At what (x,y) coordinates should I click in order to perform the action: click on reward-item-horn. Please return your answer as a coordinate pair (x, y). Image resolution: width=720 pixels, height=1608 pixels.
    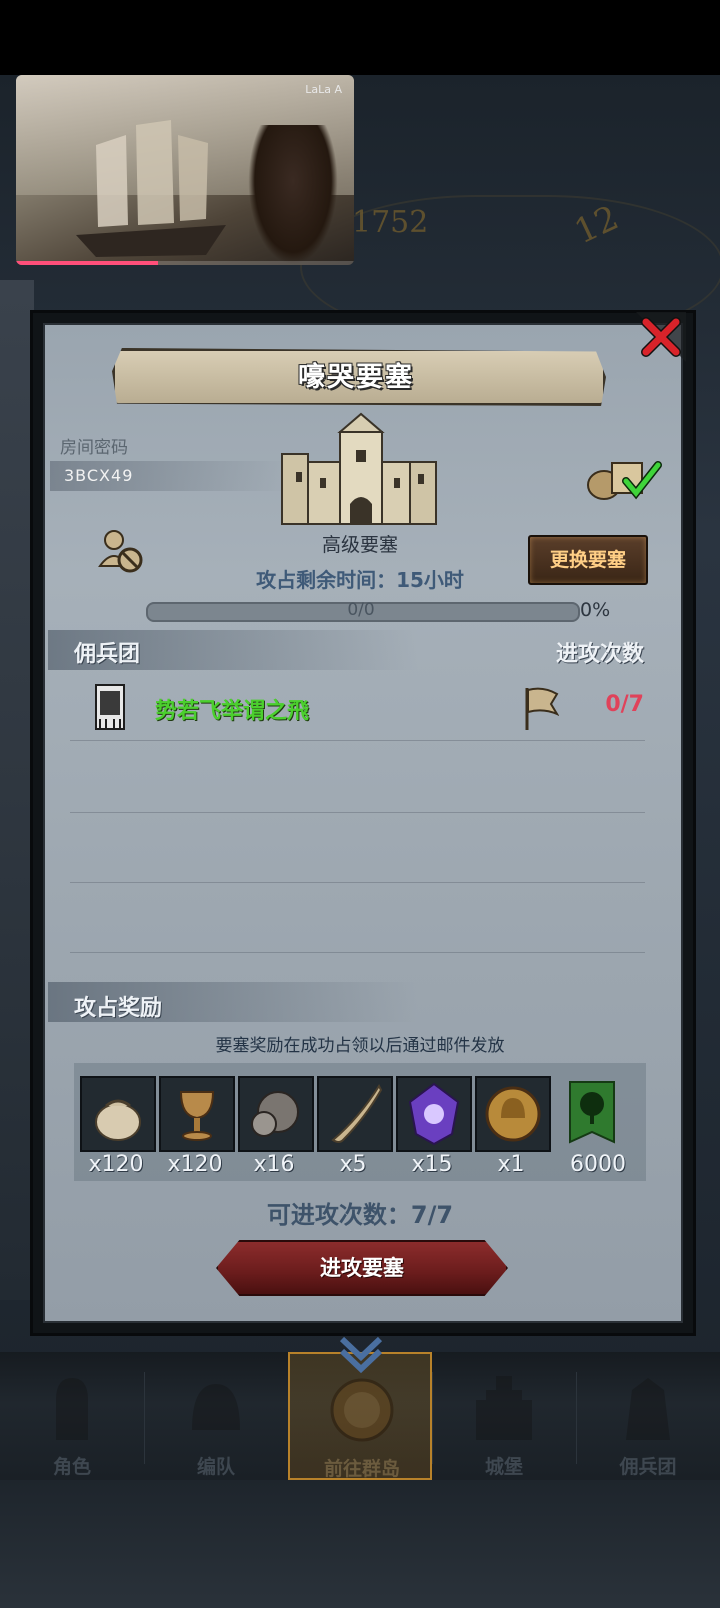
    Looking at the image, I should click on (355, 1114).